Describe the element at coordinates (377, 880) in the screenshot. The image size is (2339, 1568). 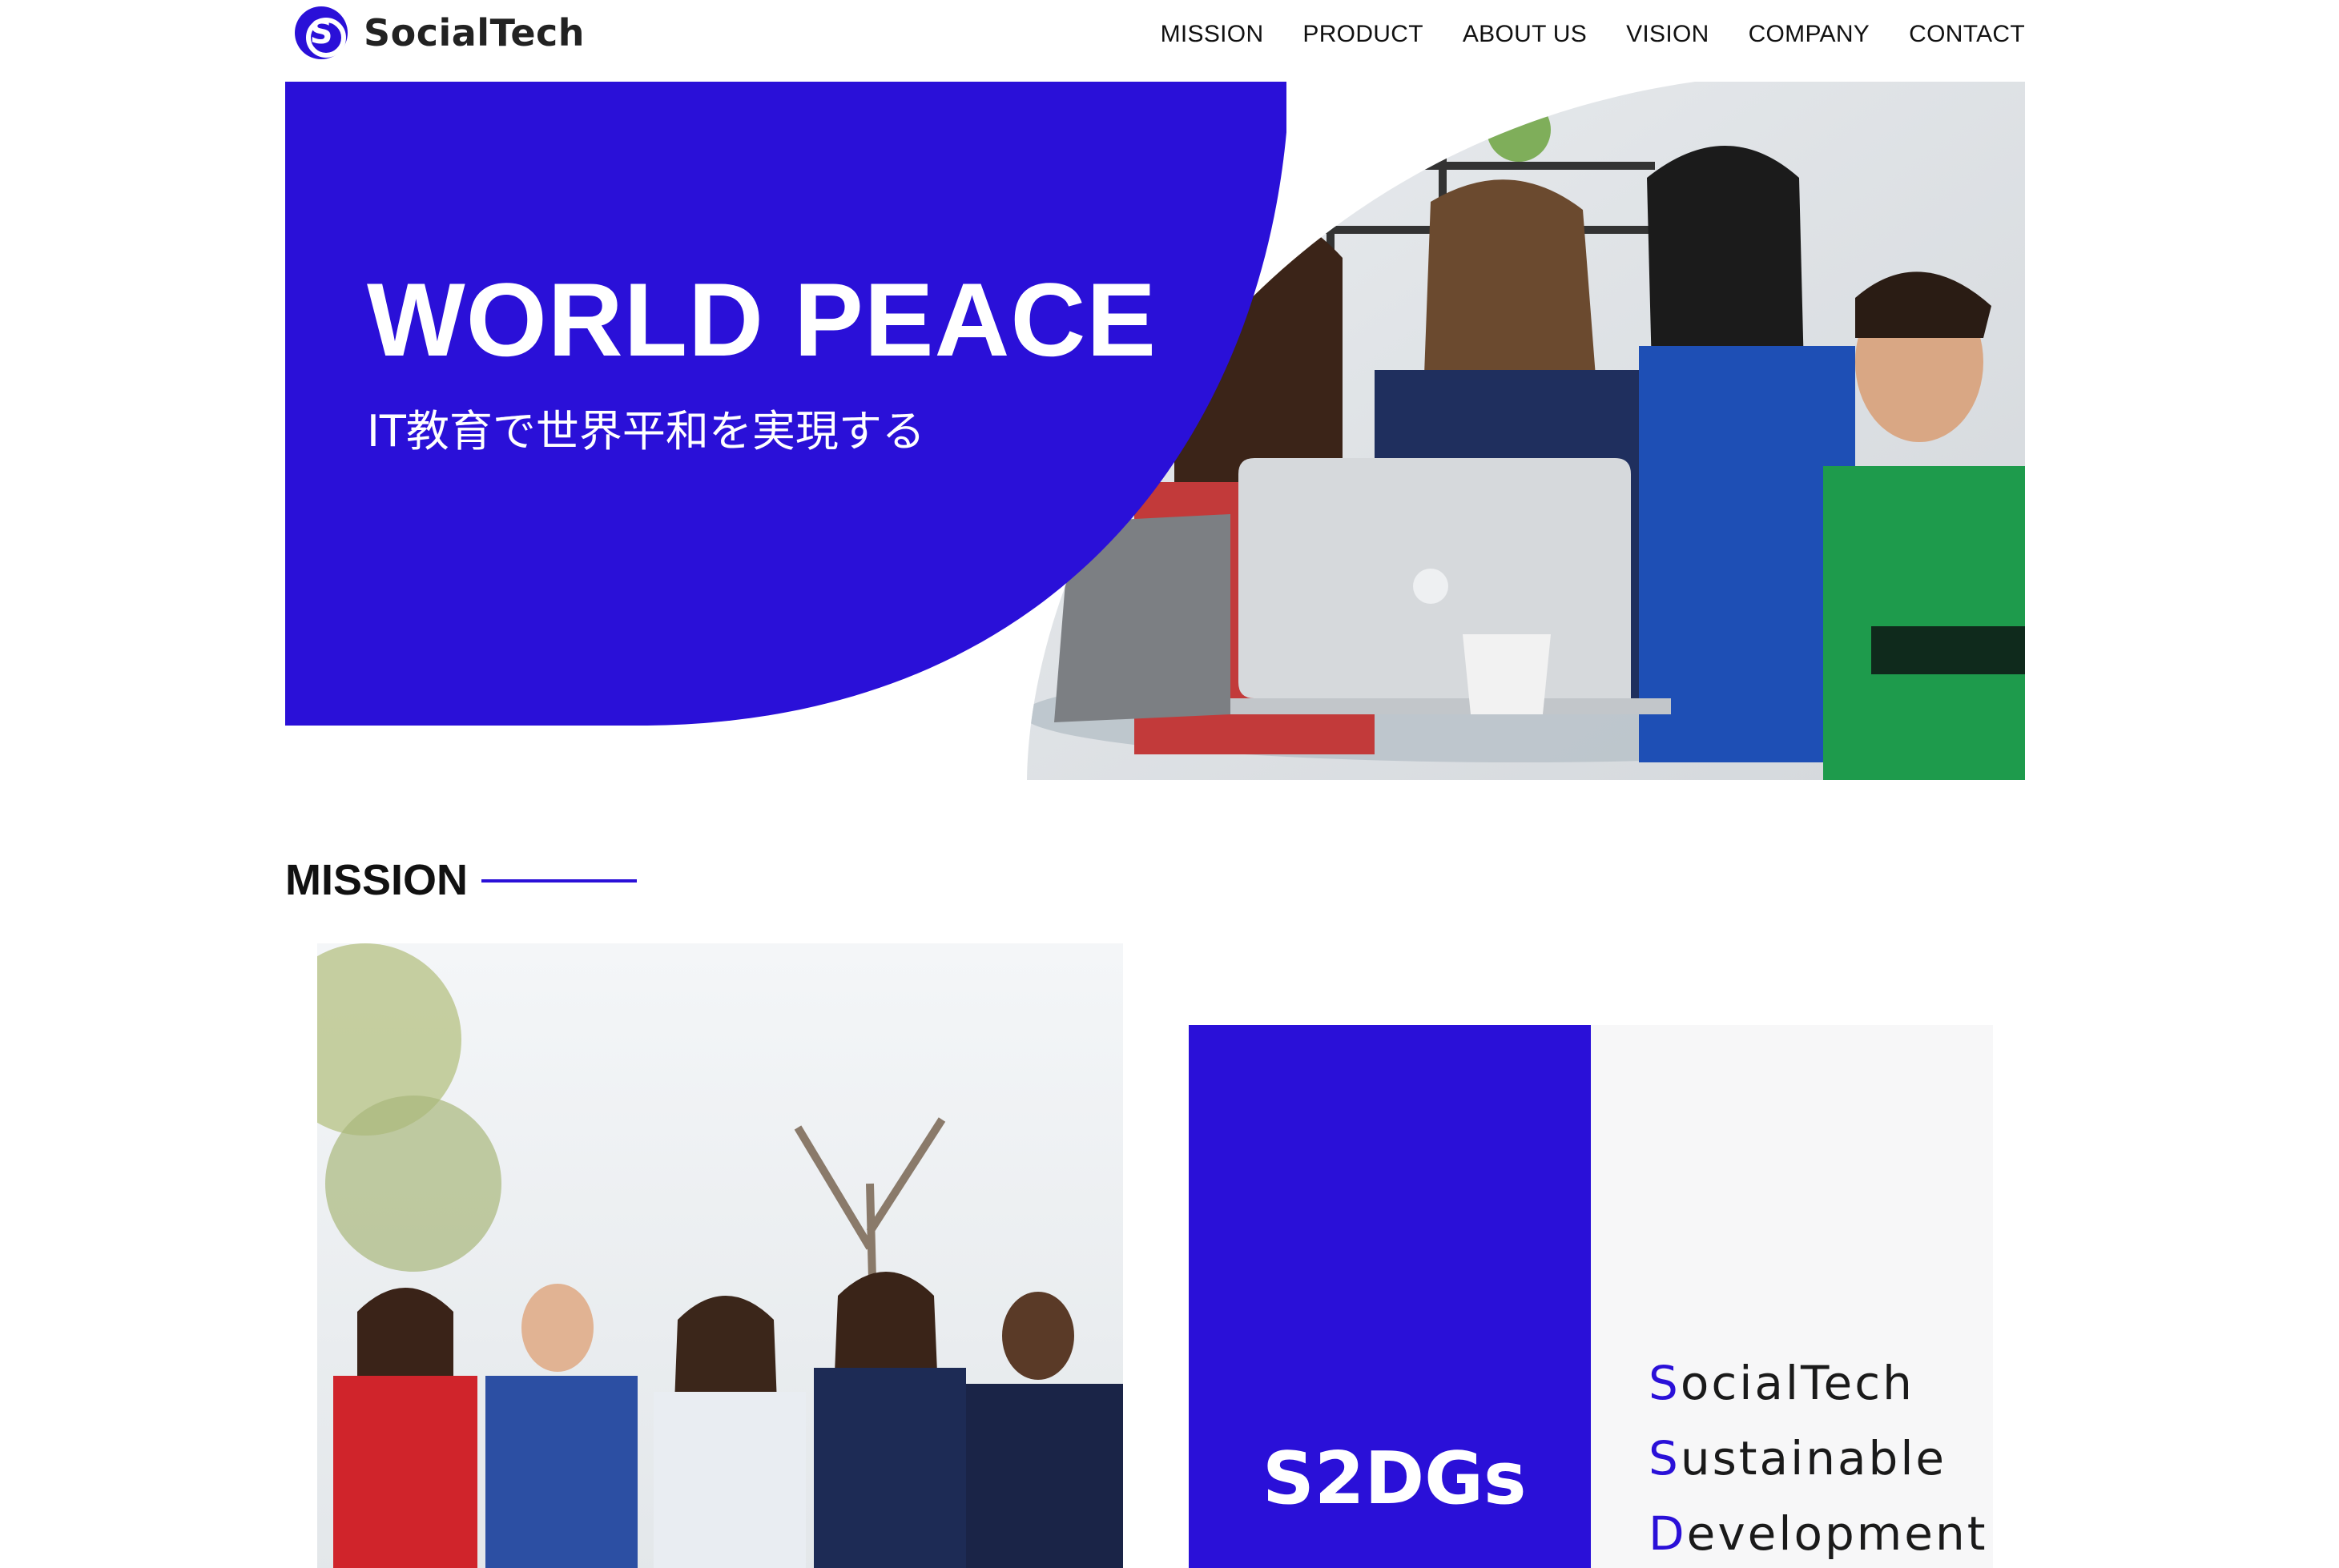
I see `mission-heading: MISSION` at that location.